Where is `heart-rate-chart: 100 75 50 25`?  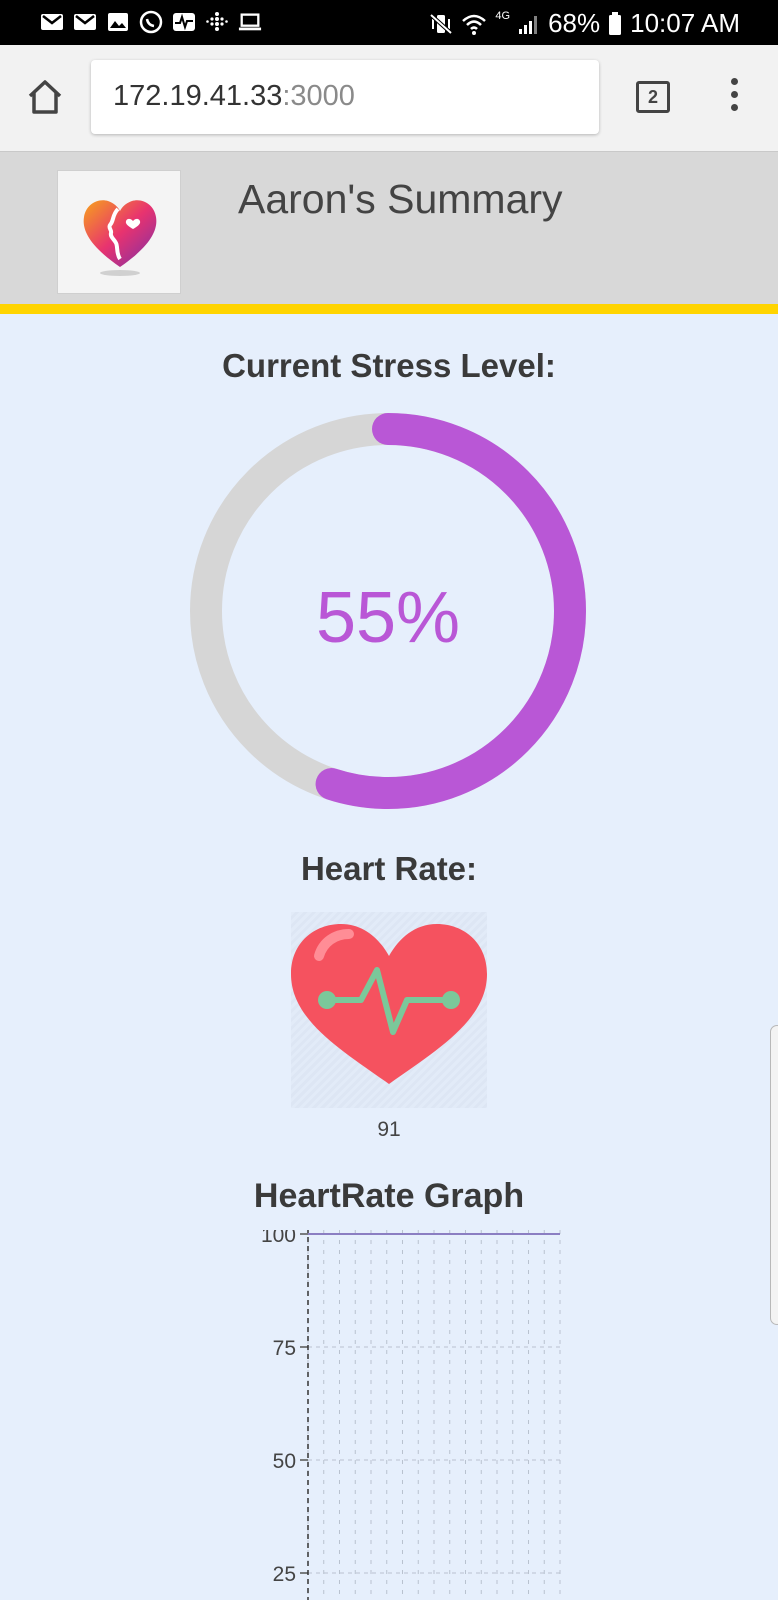 heart-rate-chart: 100 75 50 25 is located at coordinates (415, 1405).